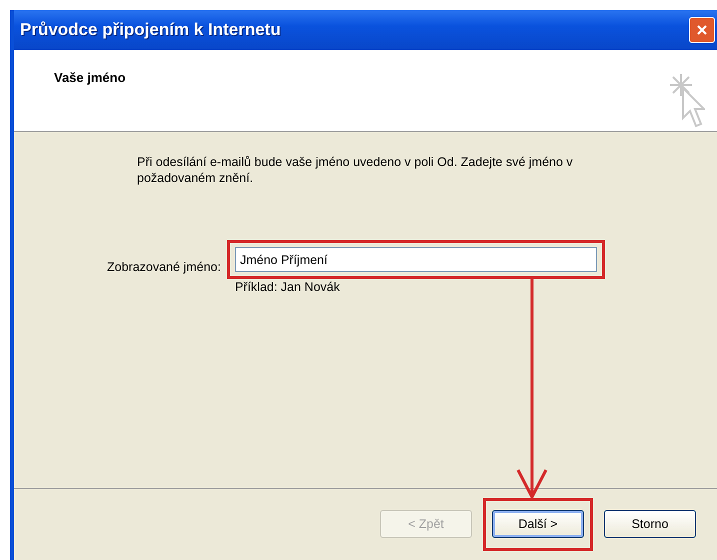 The image size is (717, 560). What do you see at coordinates (538, 524) in the screenshot?
I see `wizard-button: Další >` at bounding box center [538, 524].